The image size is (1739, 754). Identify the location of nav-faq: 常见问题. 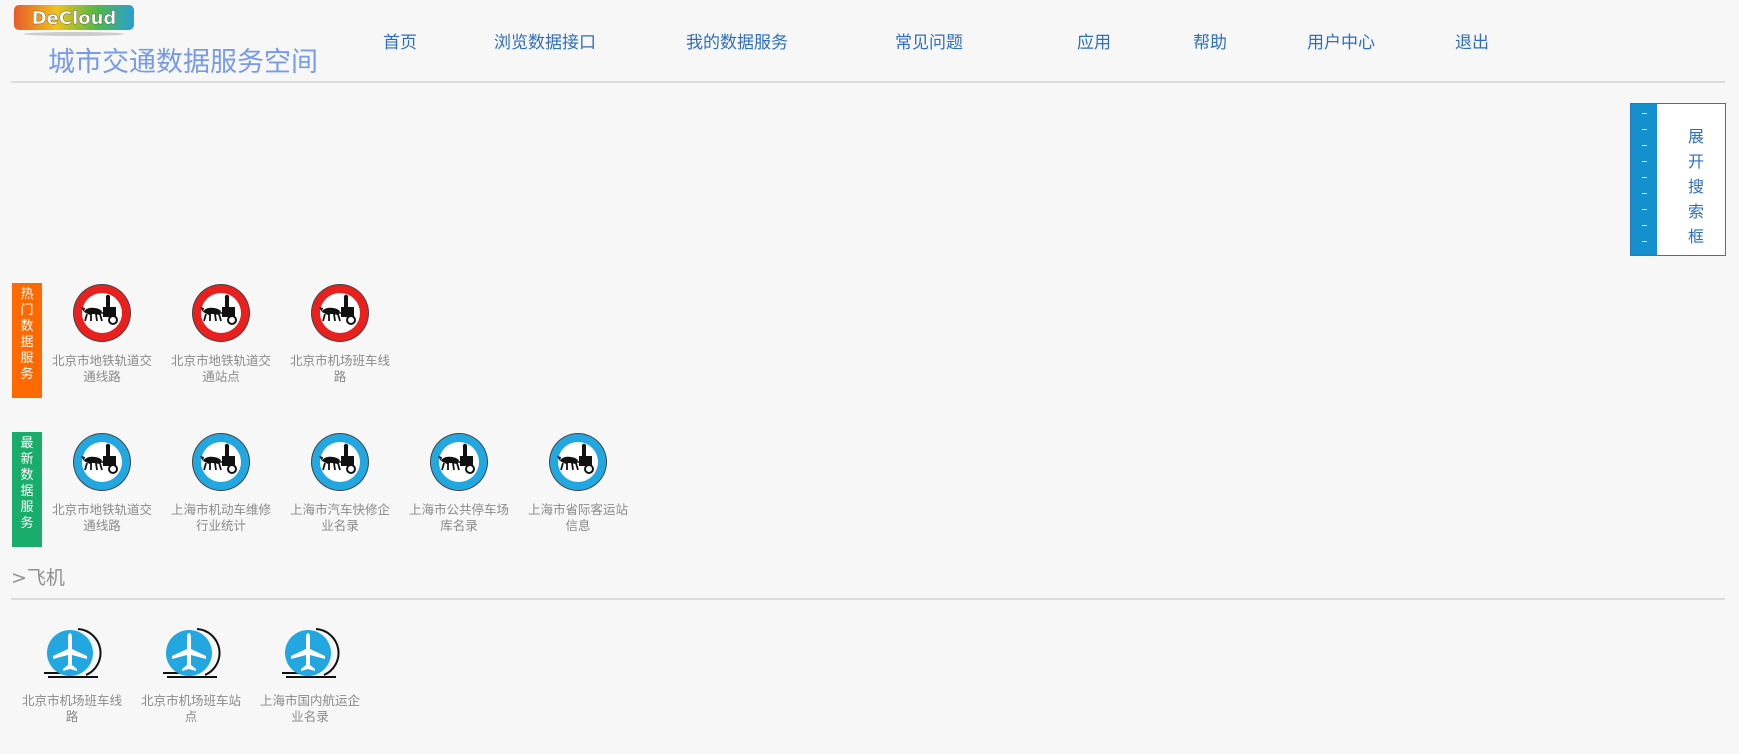
(929, 40).